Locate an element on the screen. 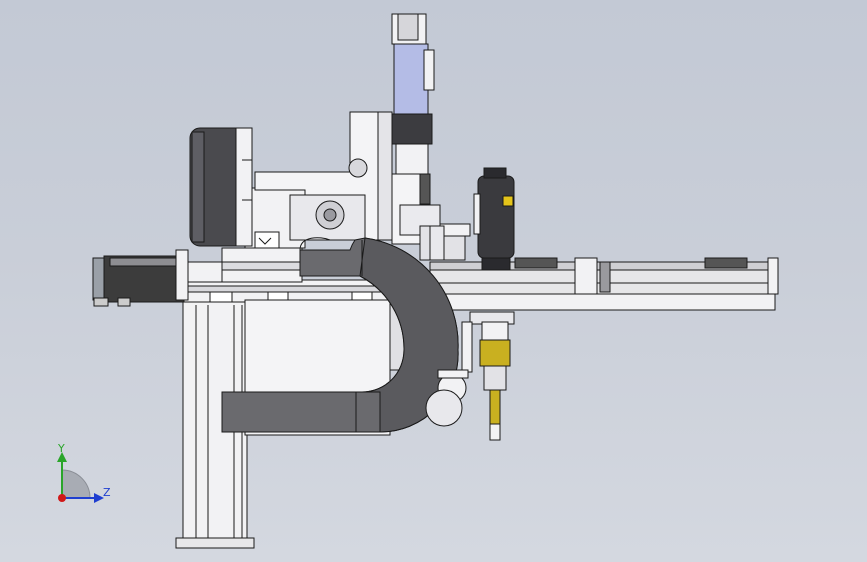 This screenshot has width=867, height=562. screwdriver-tool is located at coordinates (494, 219).